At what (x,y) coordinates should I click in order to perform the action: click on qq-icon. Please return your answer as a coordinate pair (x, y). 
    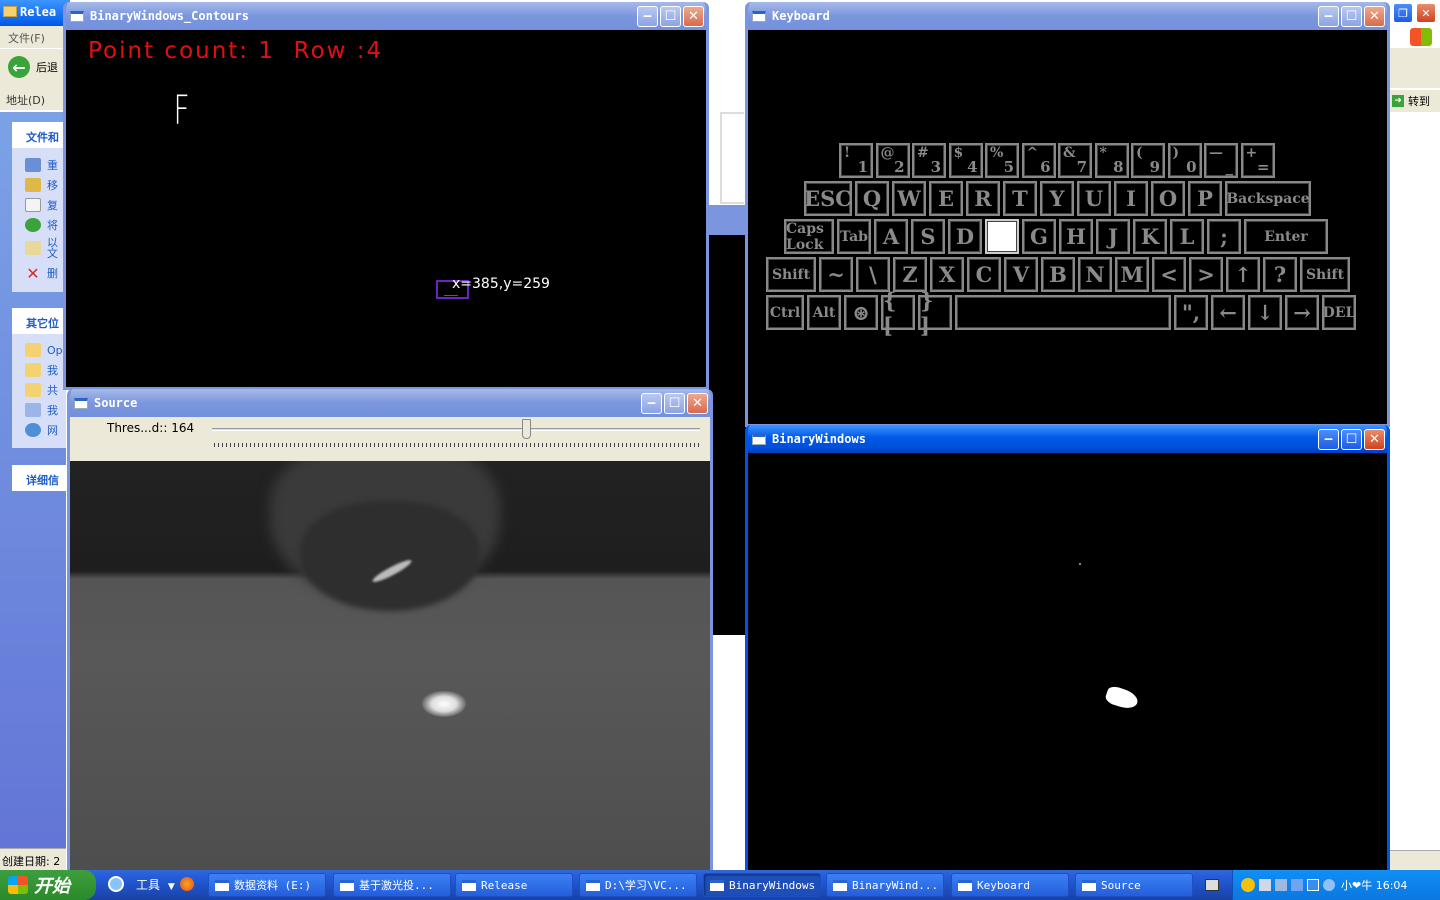
    Looking at the image, I should click on (1248, 885).